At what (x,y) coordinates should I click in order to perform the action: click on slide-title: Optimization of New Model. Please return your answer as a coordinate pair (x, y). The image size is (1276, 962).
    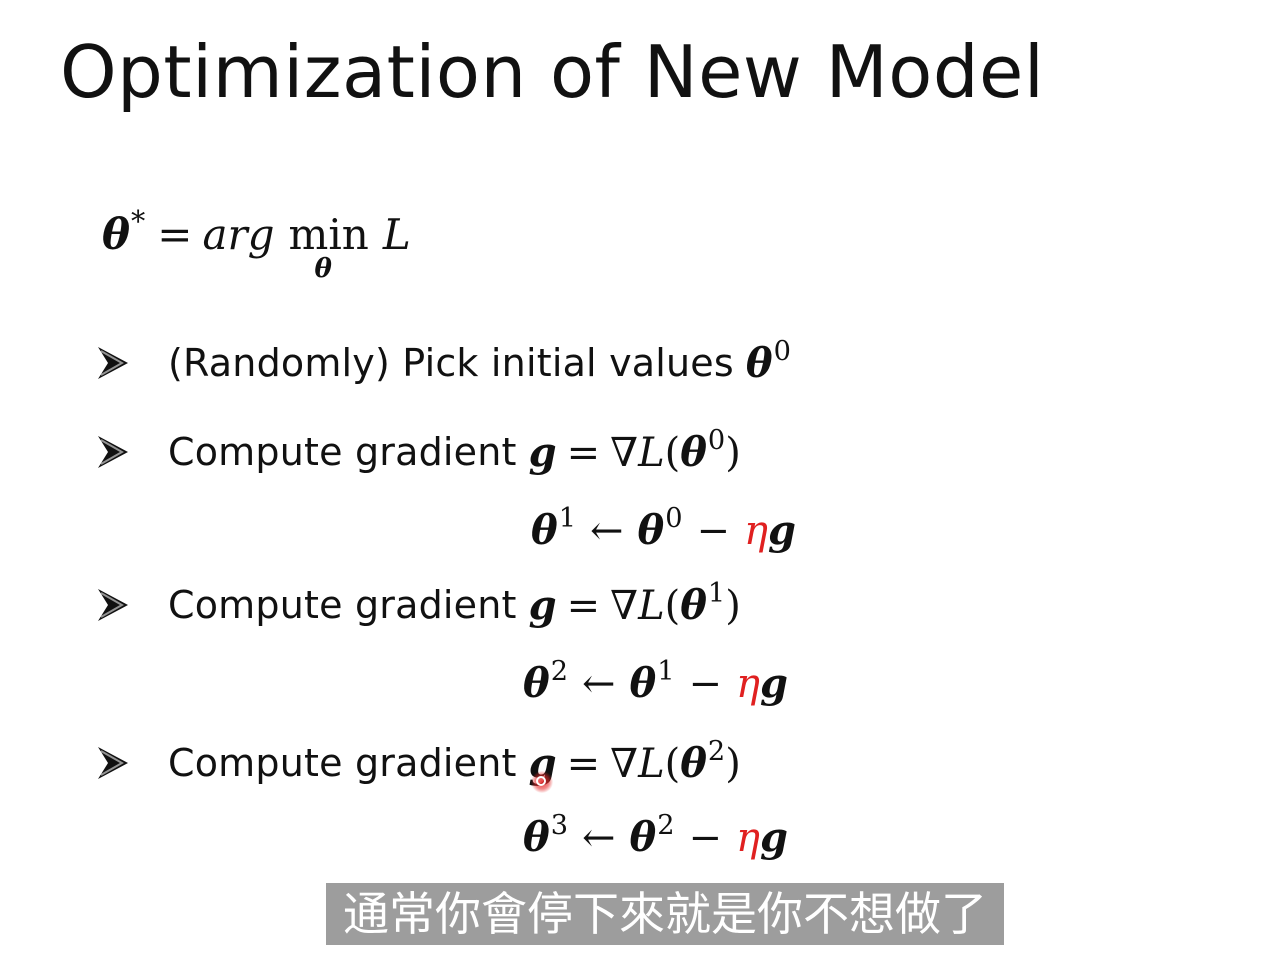
    Looking at the image, I should click on (552, 72).